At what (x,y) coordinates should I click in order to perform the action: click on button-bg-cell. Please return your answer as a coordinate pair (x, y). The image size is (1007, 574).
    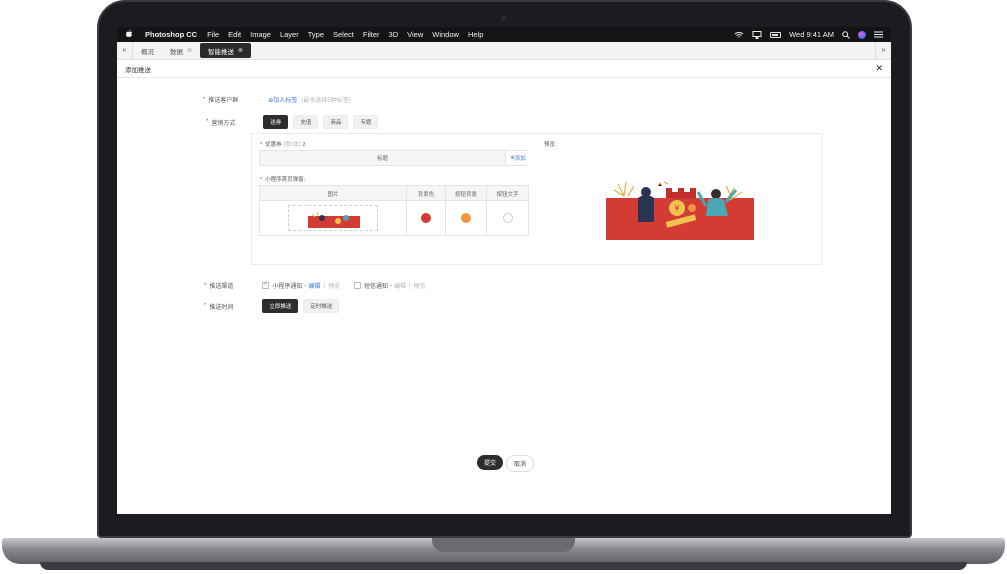
    Looking at the image, I should click on (466, 218).